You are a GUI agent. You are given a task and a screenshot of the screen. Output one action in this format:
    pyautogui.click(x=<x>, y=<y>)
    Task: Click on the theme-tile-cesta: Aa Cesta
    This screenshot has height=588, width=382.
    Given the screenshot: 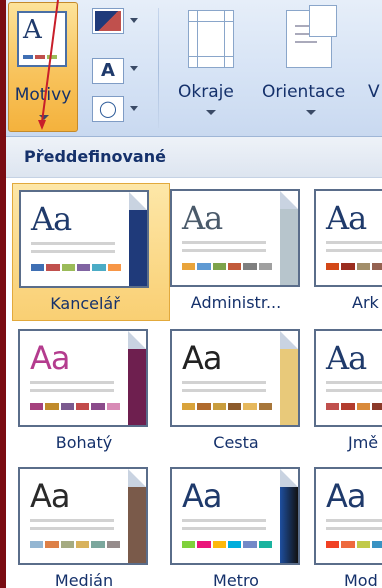 What is the action you would take?
    pyautogui.click(x=243, y=392)
    